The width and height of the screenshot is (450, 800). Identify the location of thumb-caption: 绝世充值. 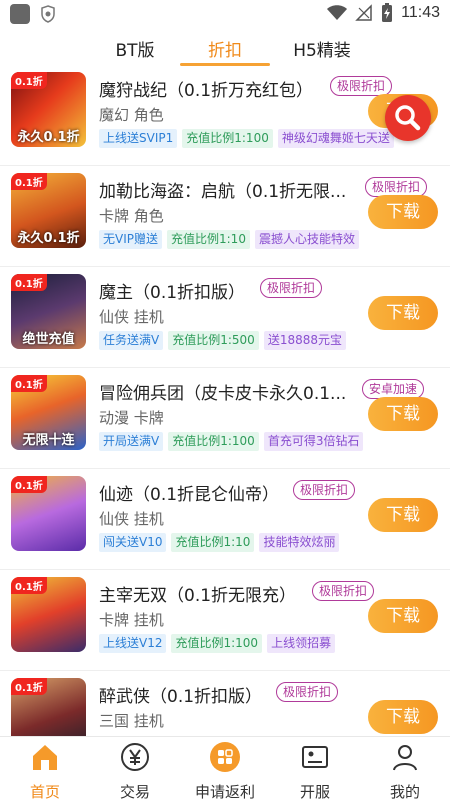
(48, 339).